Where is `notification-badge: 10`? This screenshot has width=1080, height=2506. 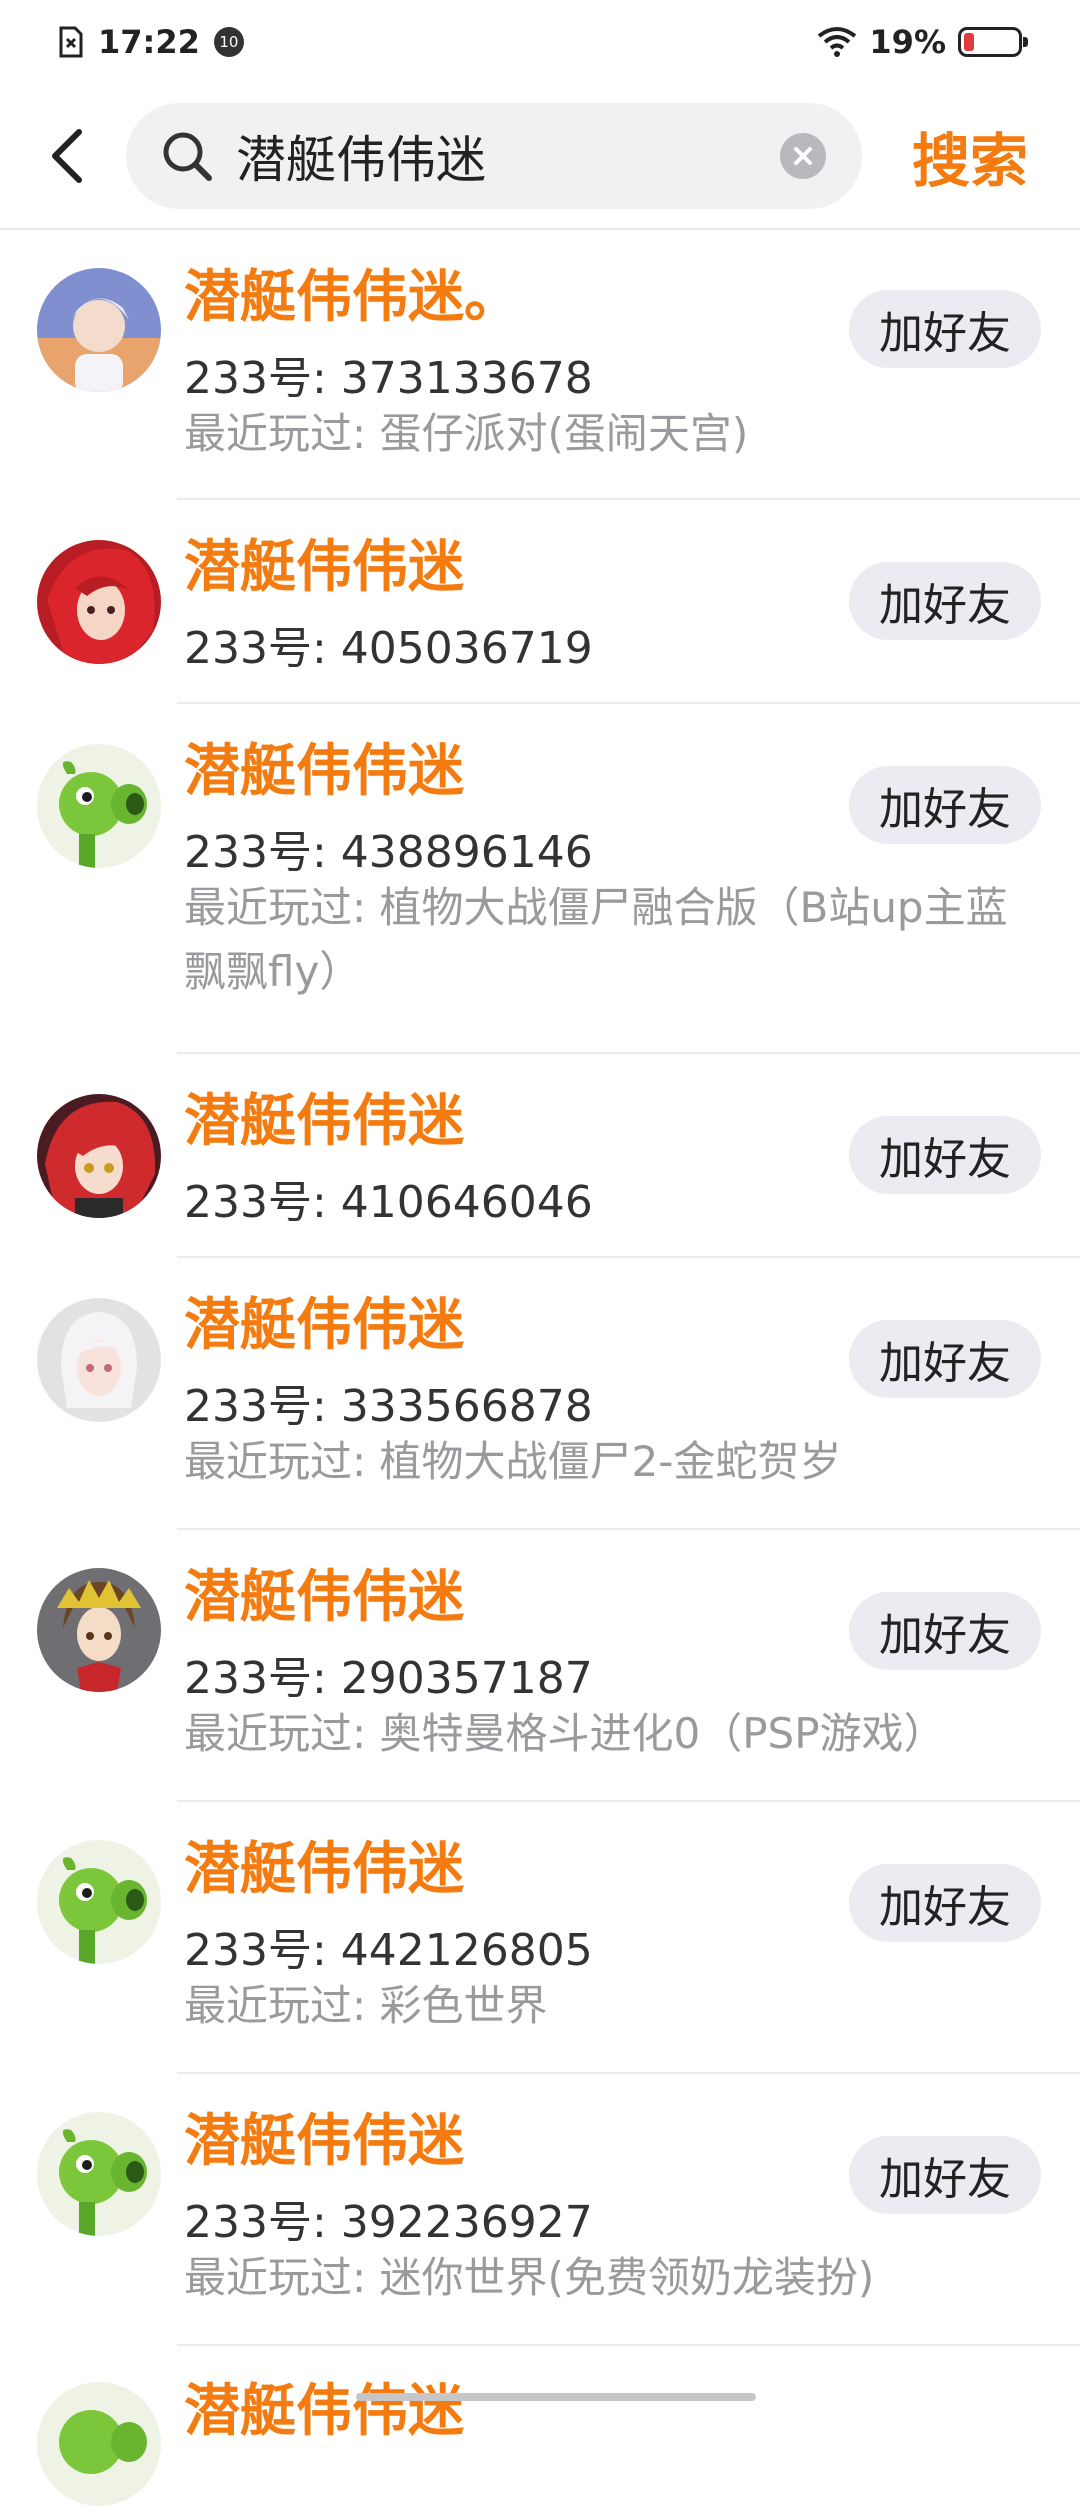
notification-badge: 10 is located at coordinates (228, 42).